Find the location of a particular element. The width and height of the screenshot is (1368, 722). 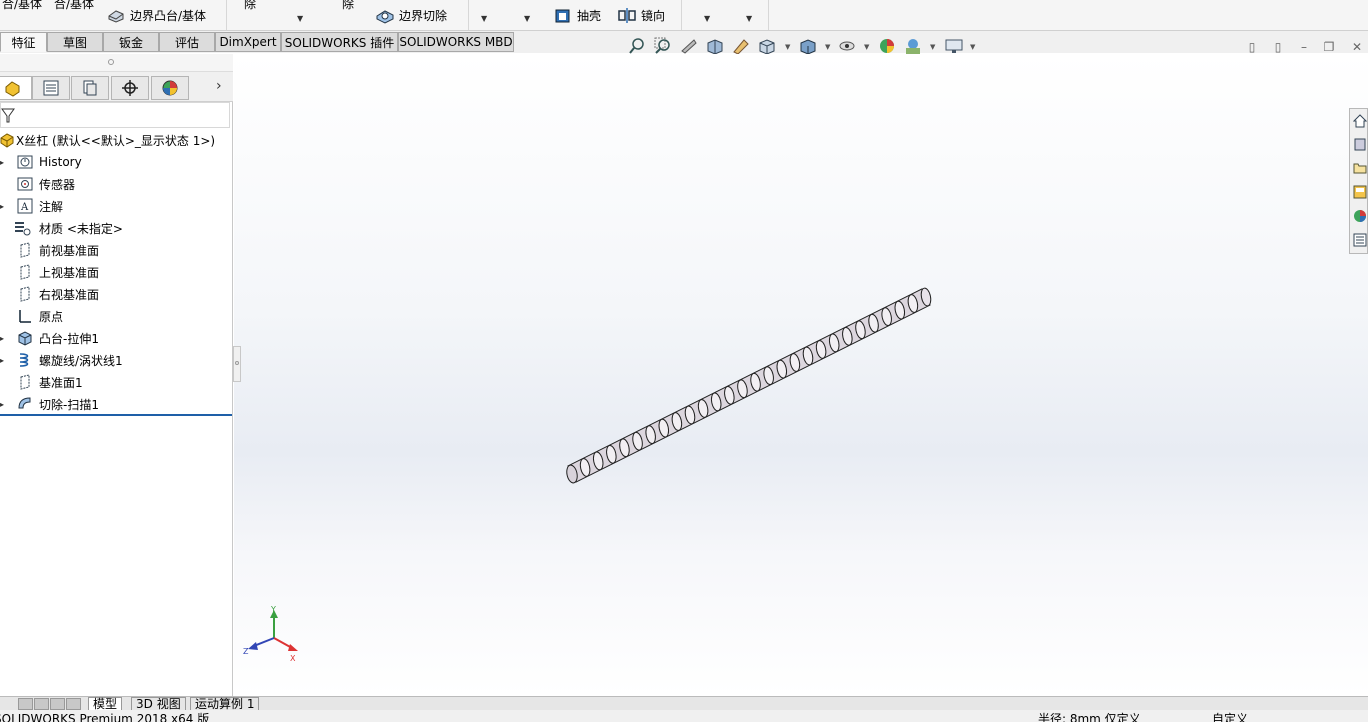

status-measure-text: 半径: 8mm 仅定义 is located at coordinates (1089, 717).